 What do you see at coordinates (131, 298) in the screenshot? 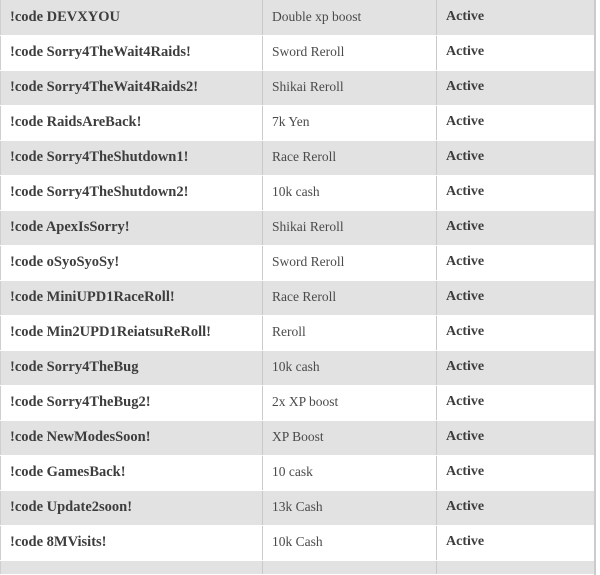
I see `cell-code: !code MiniUPD1RaceRoll!` at bounding box center [131, 298].